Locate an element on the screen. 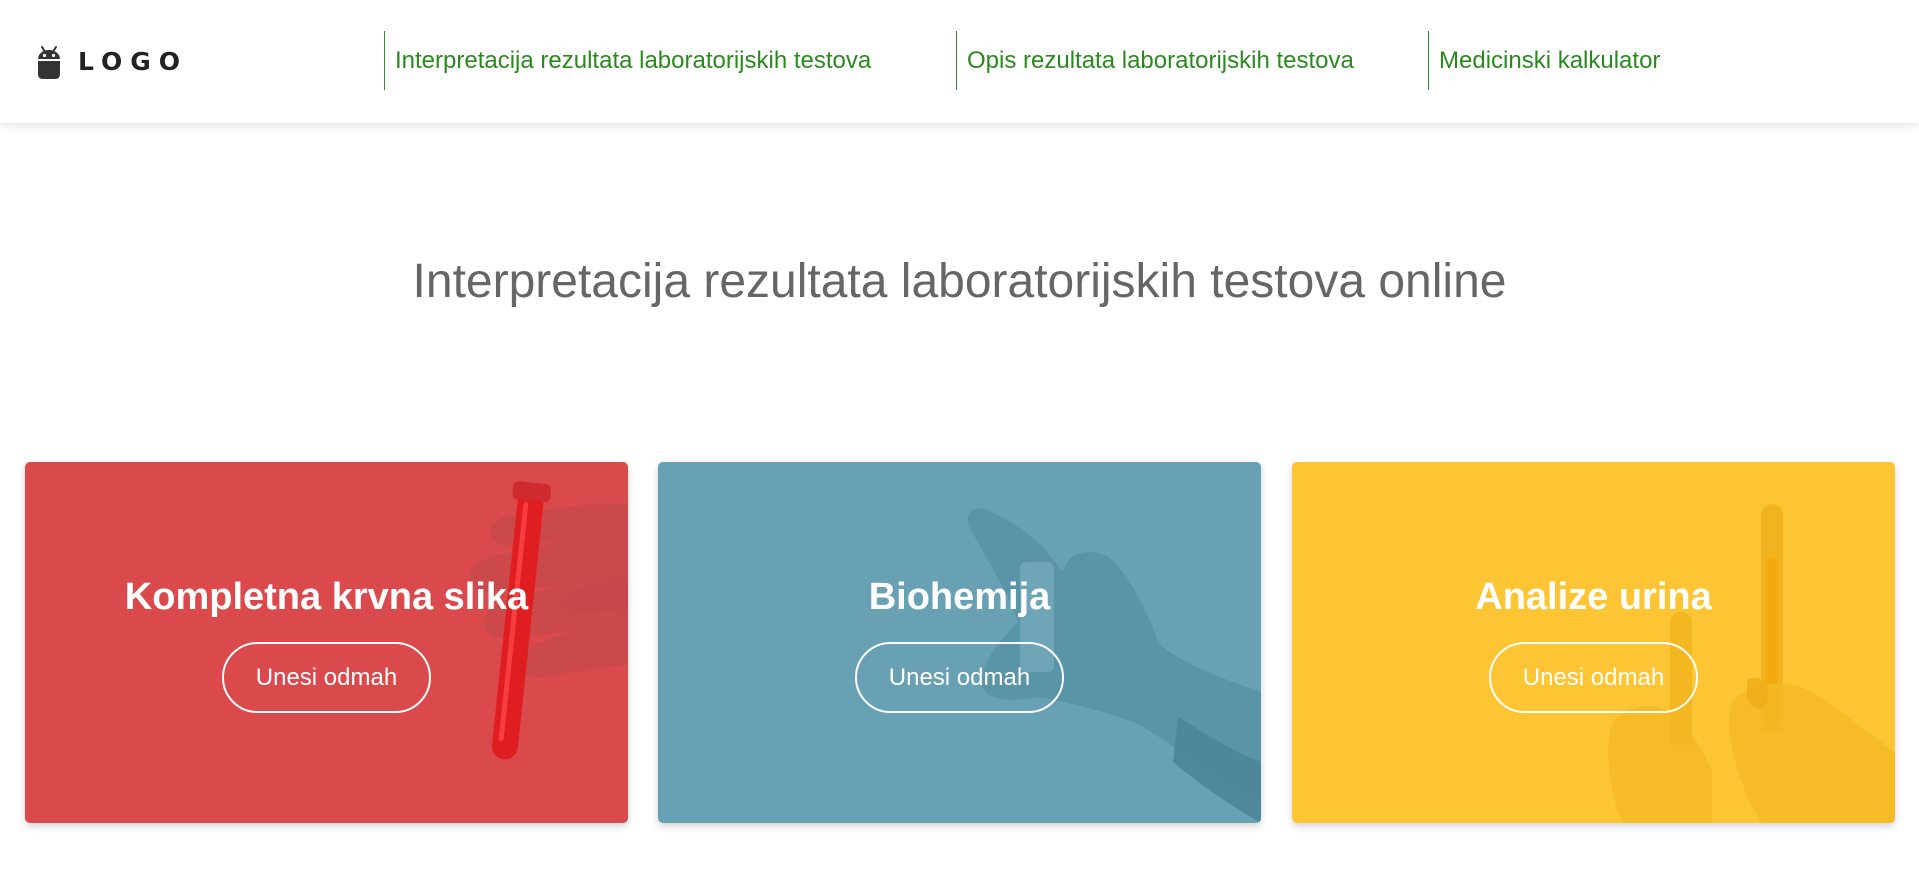  nav-link-opis: Opis rezultata laboratorijskih testova is located at coordinates (1155, 60).